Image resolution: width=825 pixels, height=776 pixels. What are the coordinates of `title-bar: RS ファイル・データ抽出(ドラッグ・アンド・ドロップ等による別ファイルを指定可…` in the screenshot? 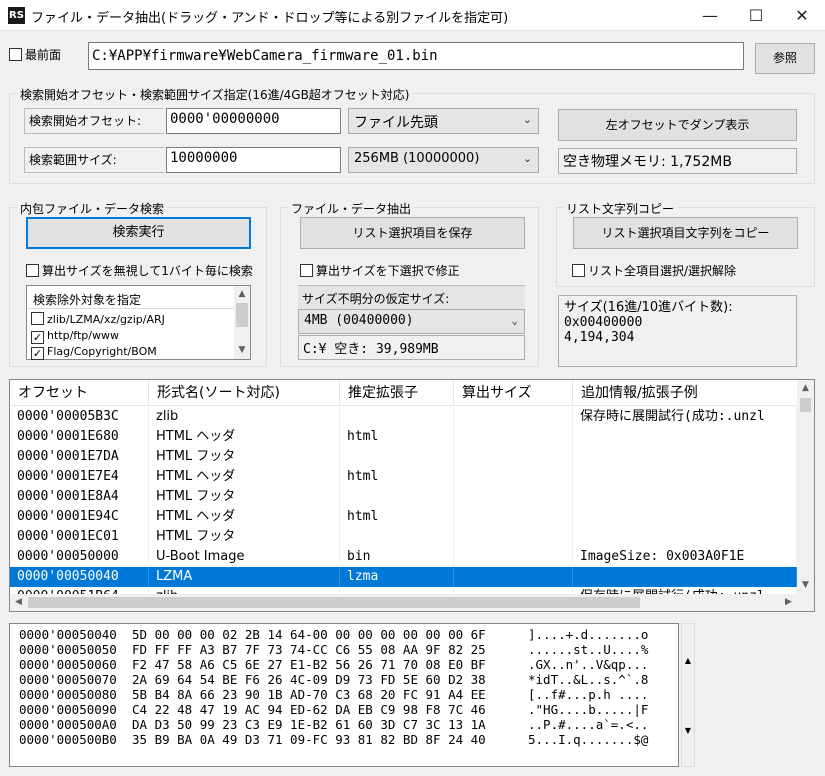 It's located at (412, 15).